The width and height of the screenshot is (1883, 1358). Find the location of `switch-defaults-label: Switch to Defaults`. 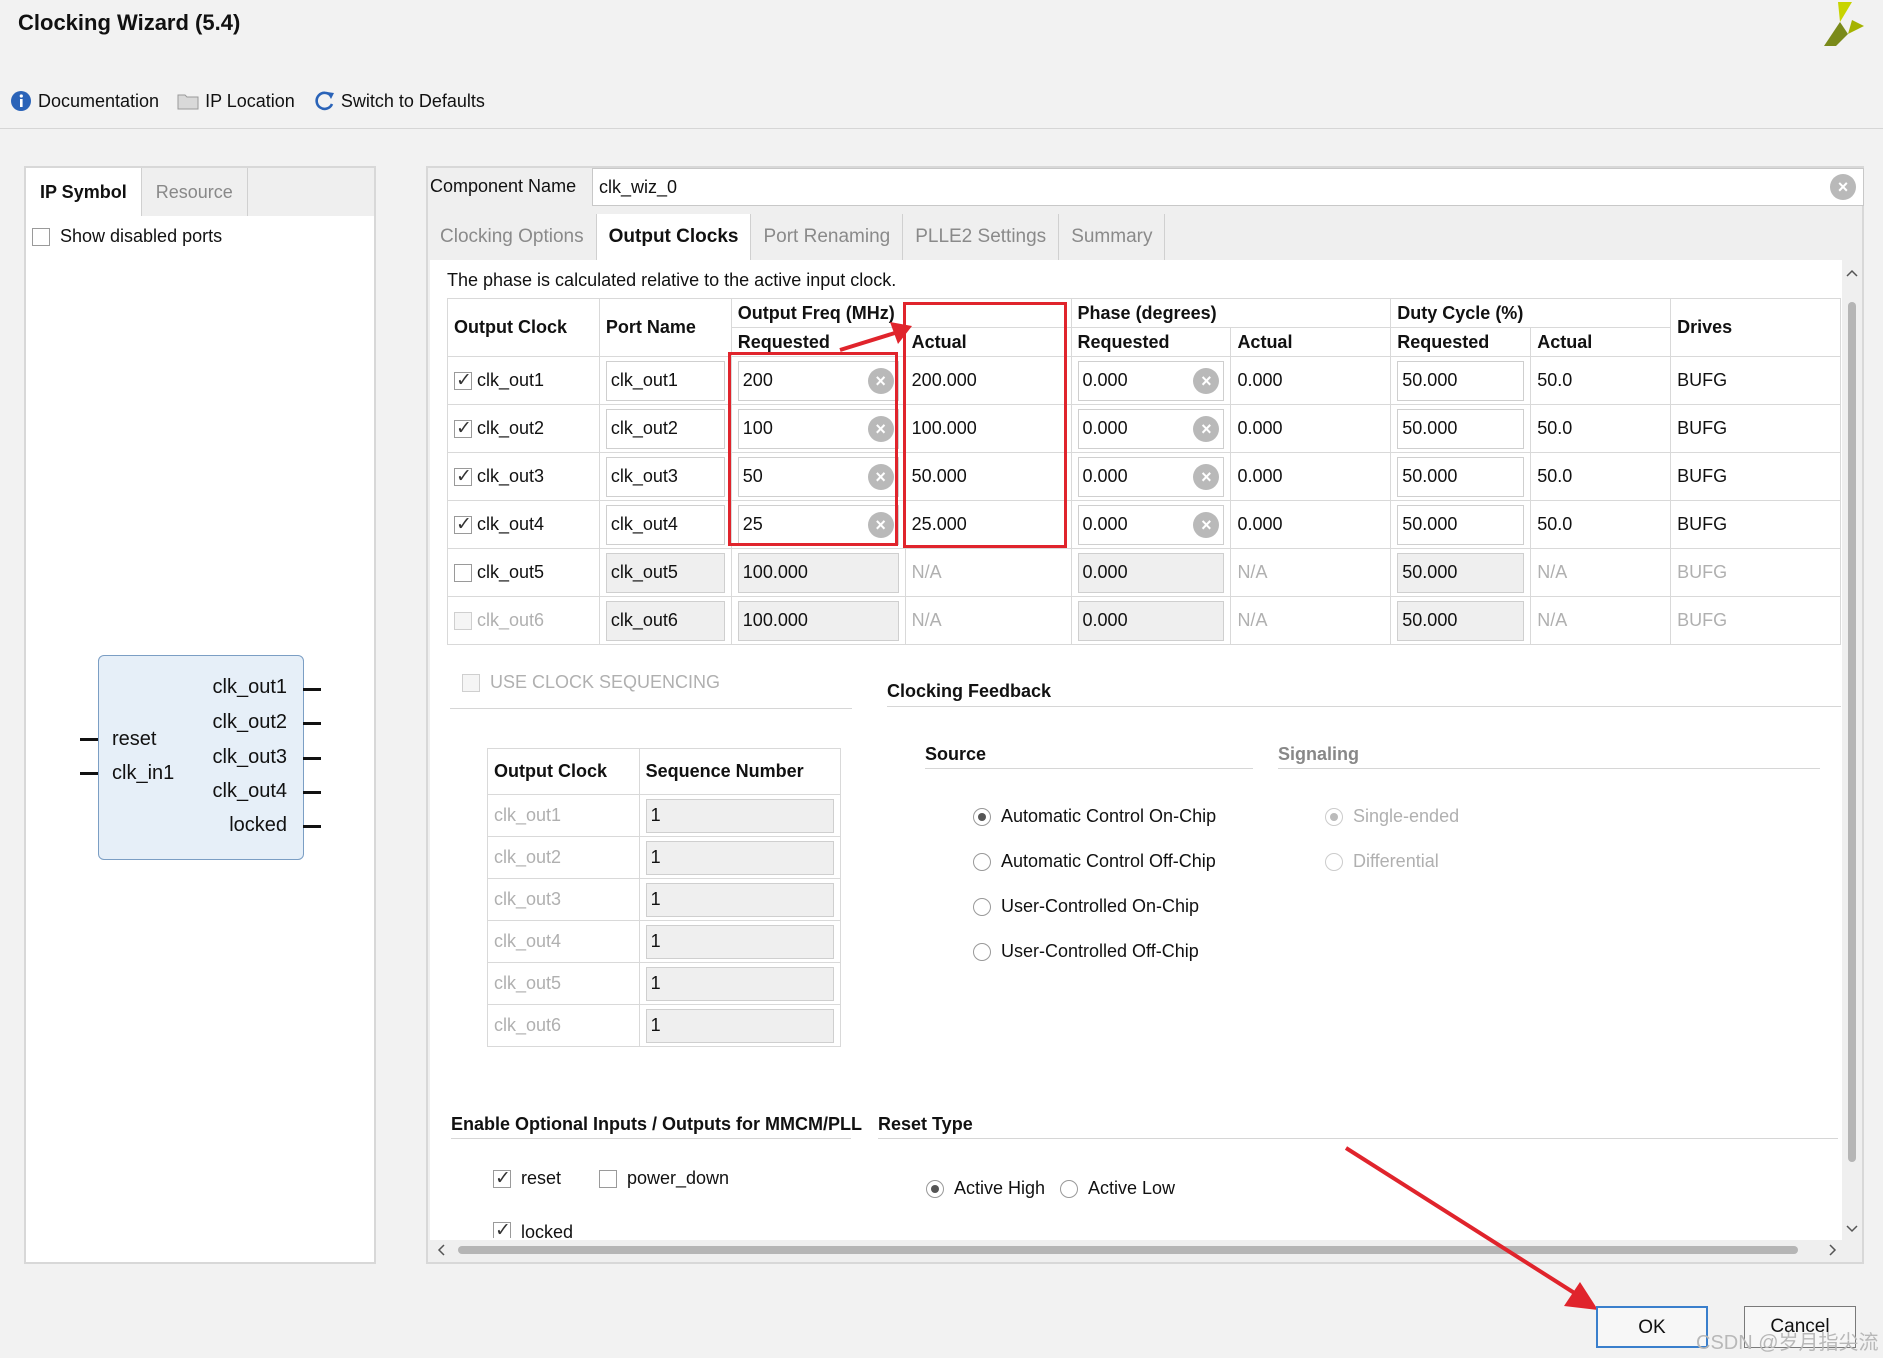

switch-defaults-label: Switch to Defaults is located at coordinates (412, 100).